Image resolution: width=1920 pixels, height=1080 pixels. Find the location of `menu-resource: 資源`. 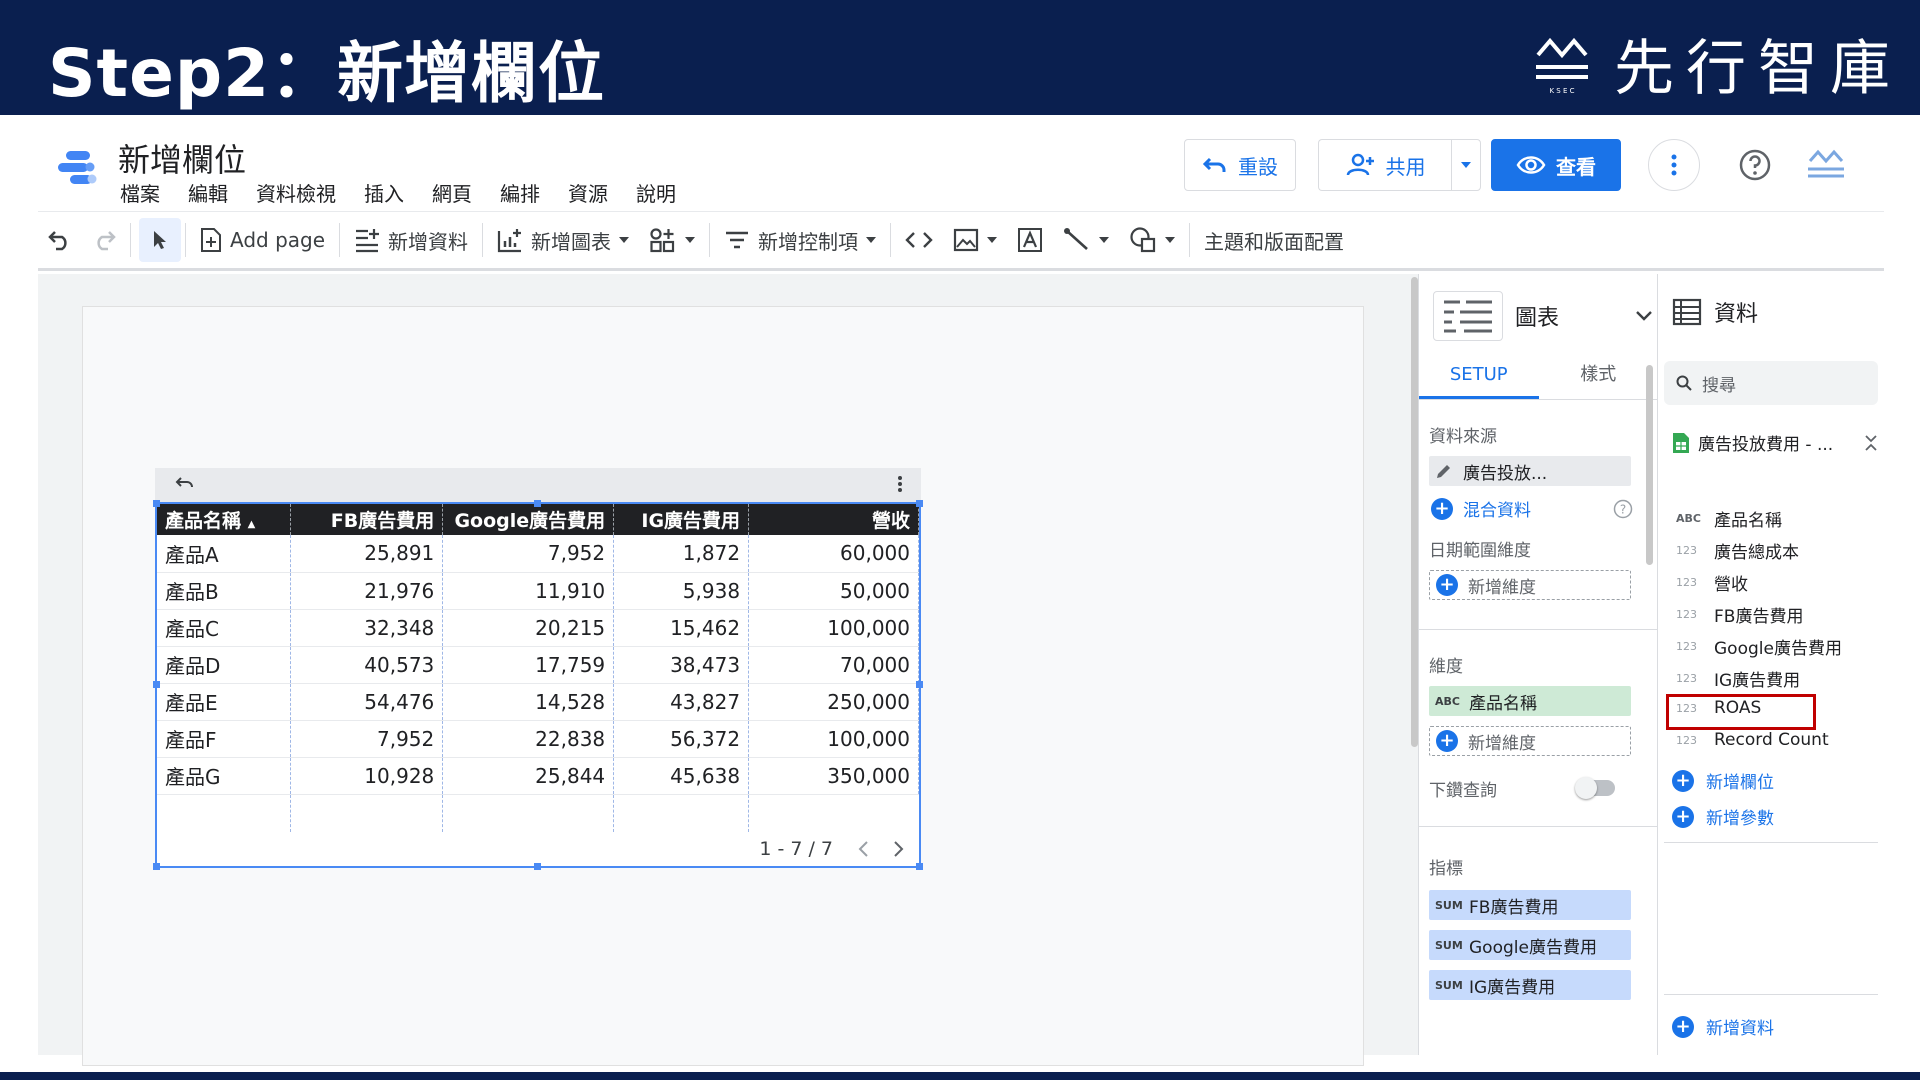

menu-resource: 資源 is located at coordinates (588, 194).